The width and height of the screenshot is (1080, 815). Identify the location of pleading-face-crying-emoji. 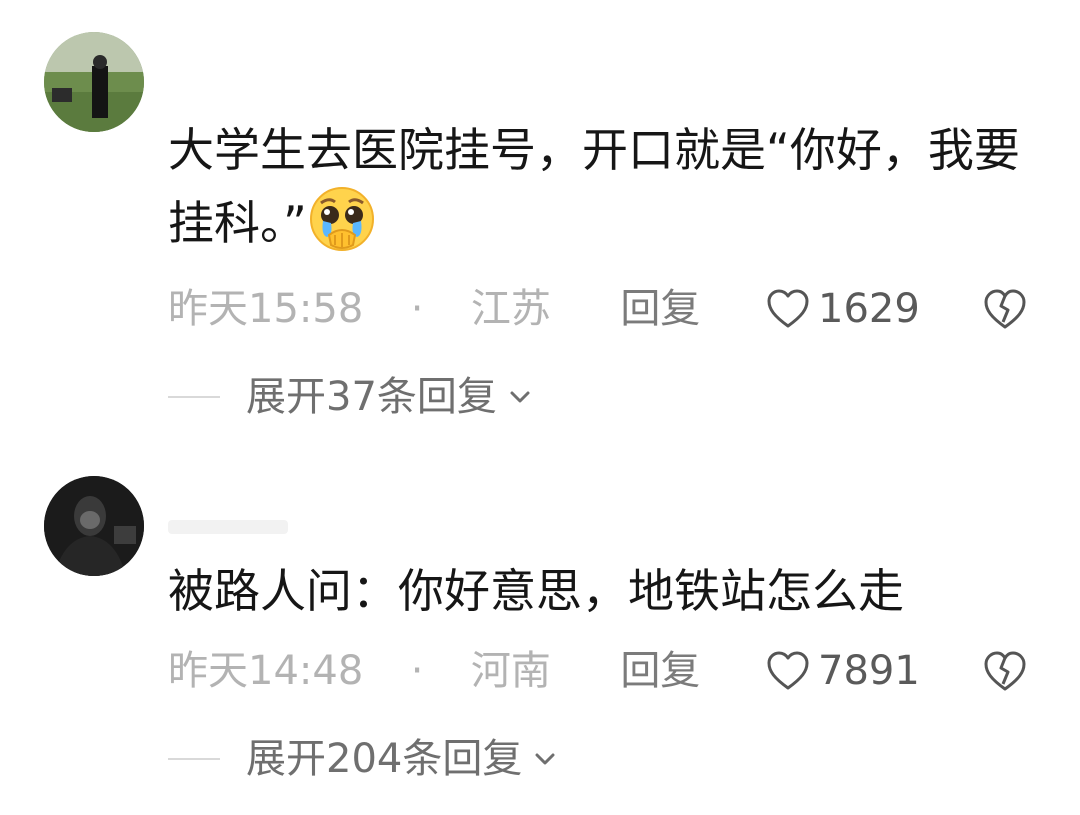
(341, 219).